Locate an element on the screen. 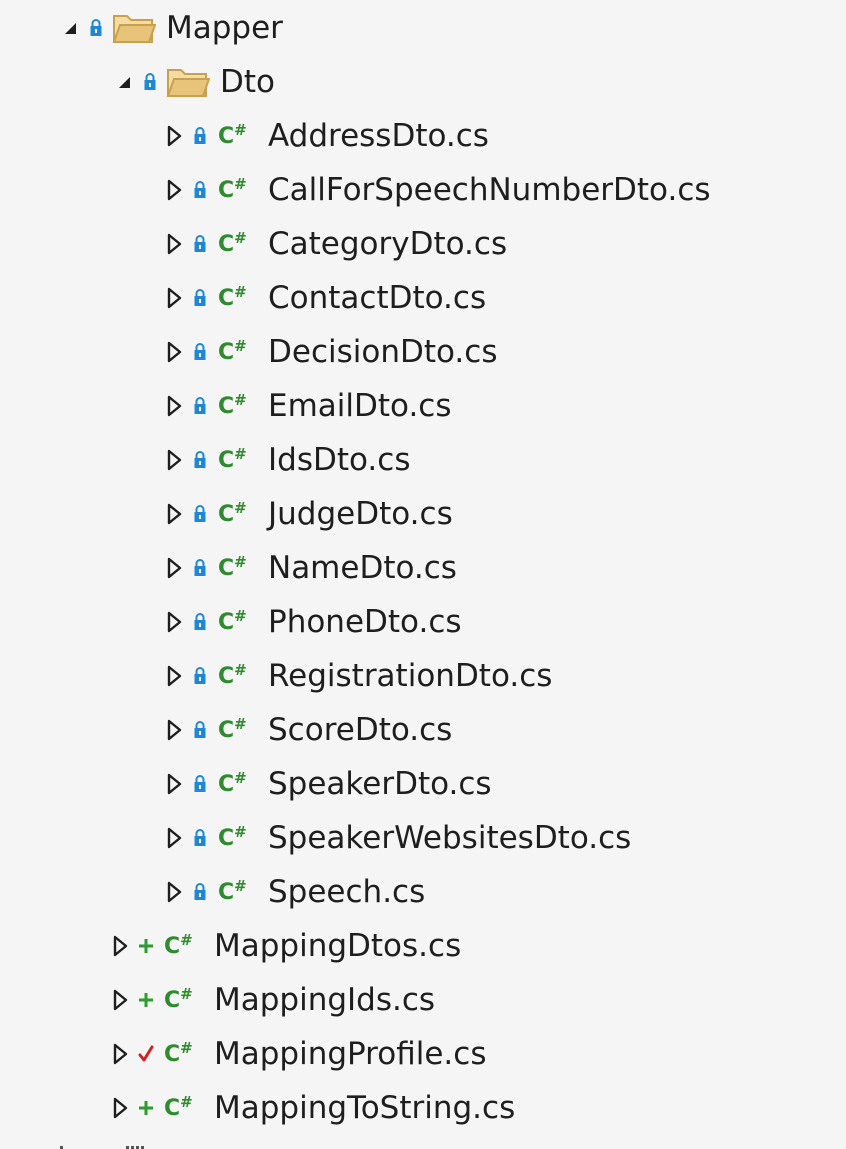 This screenshot has width=846, height=1149. folder-icon is located at coordinates (190, 82).